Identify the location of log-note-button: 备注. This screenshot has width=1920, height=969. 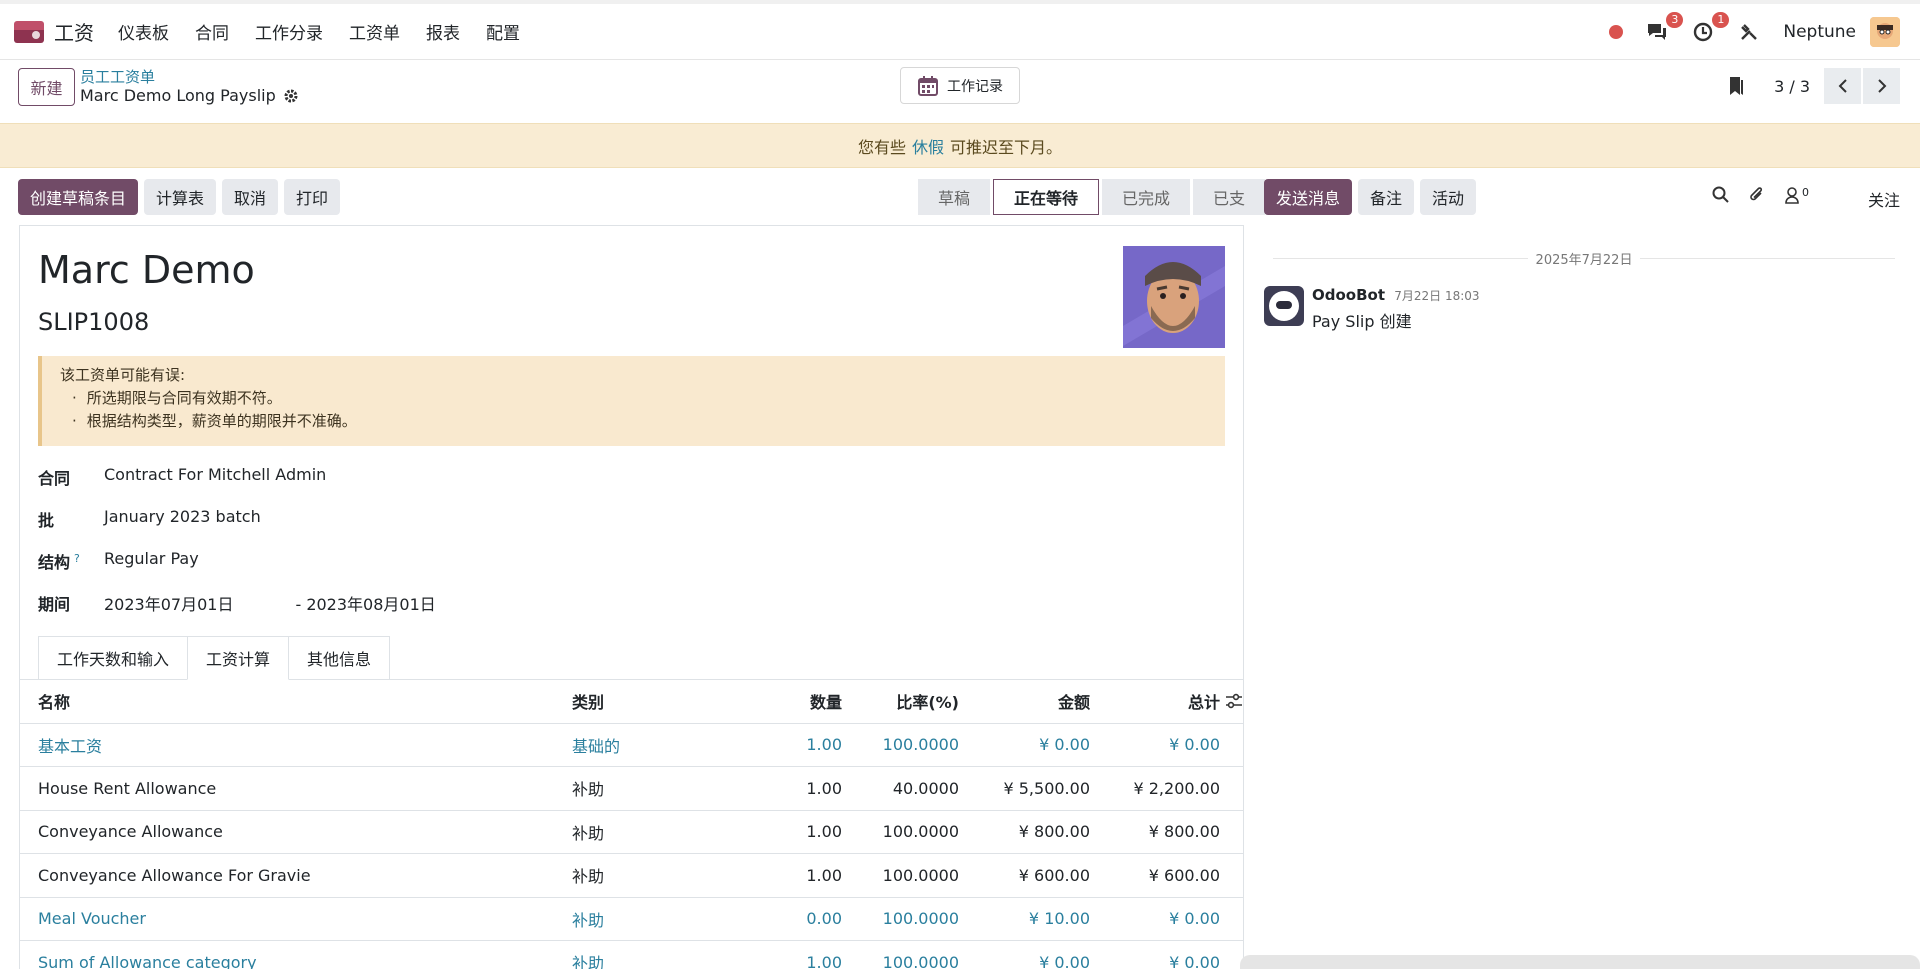
(1386, 197).